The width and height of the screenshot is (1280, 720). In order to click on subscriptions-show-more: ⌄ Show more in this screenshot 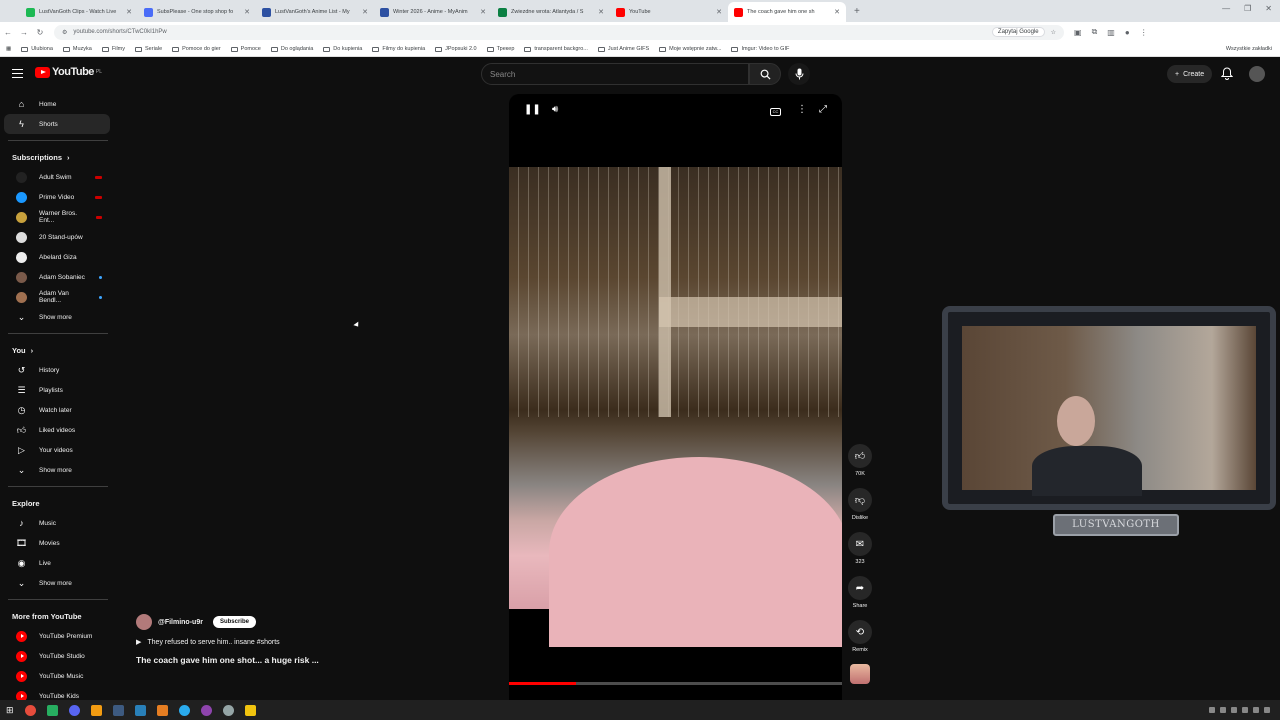, I will do `click(57, 317)`.